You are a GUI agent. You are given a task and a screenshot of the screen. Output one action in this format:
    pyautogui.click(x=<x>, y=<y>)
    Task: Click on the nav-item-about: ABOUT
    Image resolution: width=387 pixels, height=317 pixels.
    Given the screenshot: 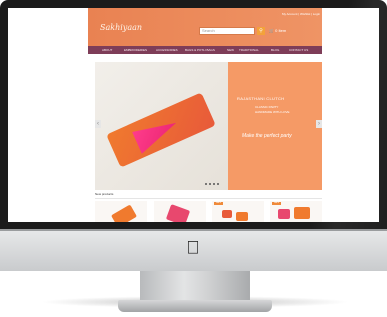 What is the action you would take?
    pyautogui.click(x=107, y=50)
    